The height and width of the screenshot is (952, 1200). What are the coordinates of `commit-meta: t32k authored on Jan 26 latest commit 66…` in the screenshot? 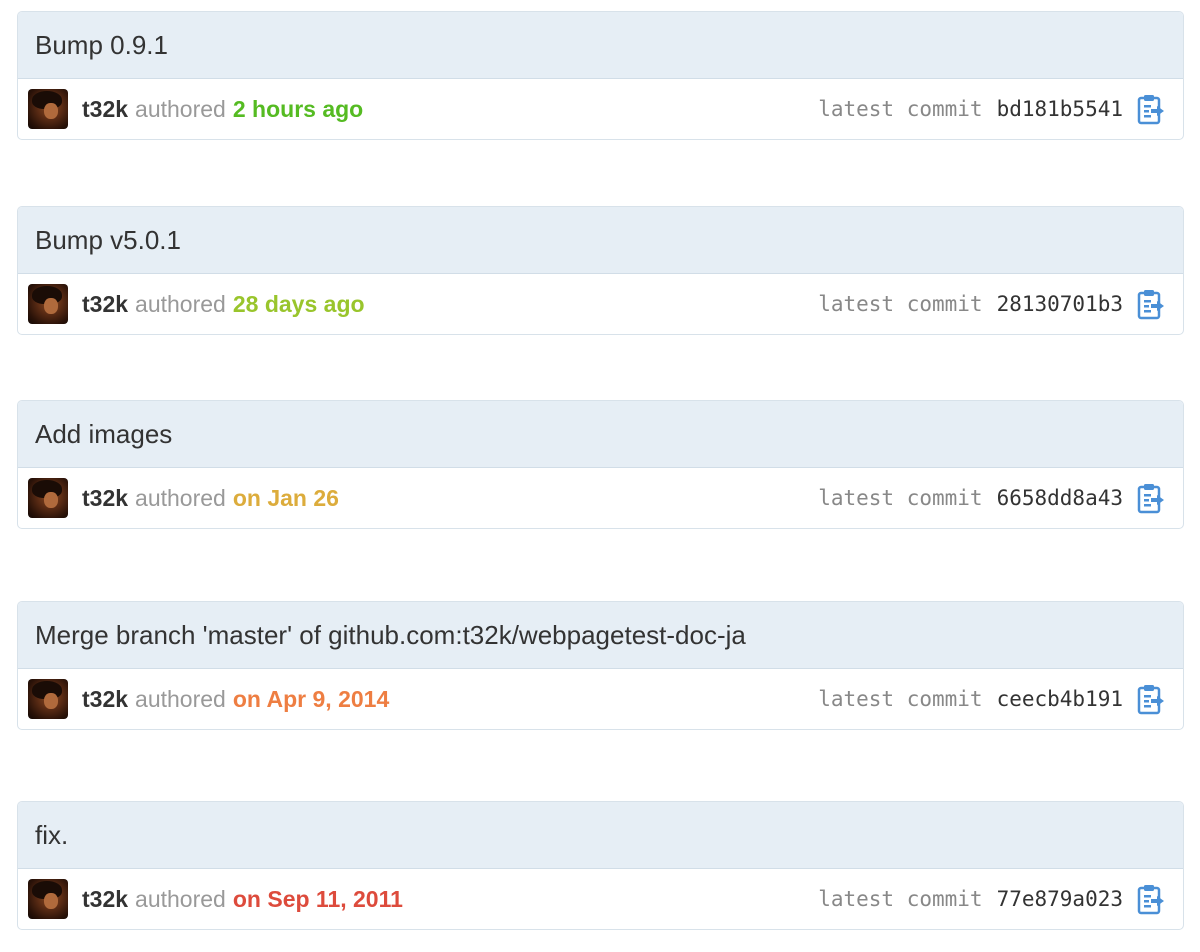 It's located at (600, 498).